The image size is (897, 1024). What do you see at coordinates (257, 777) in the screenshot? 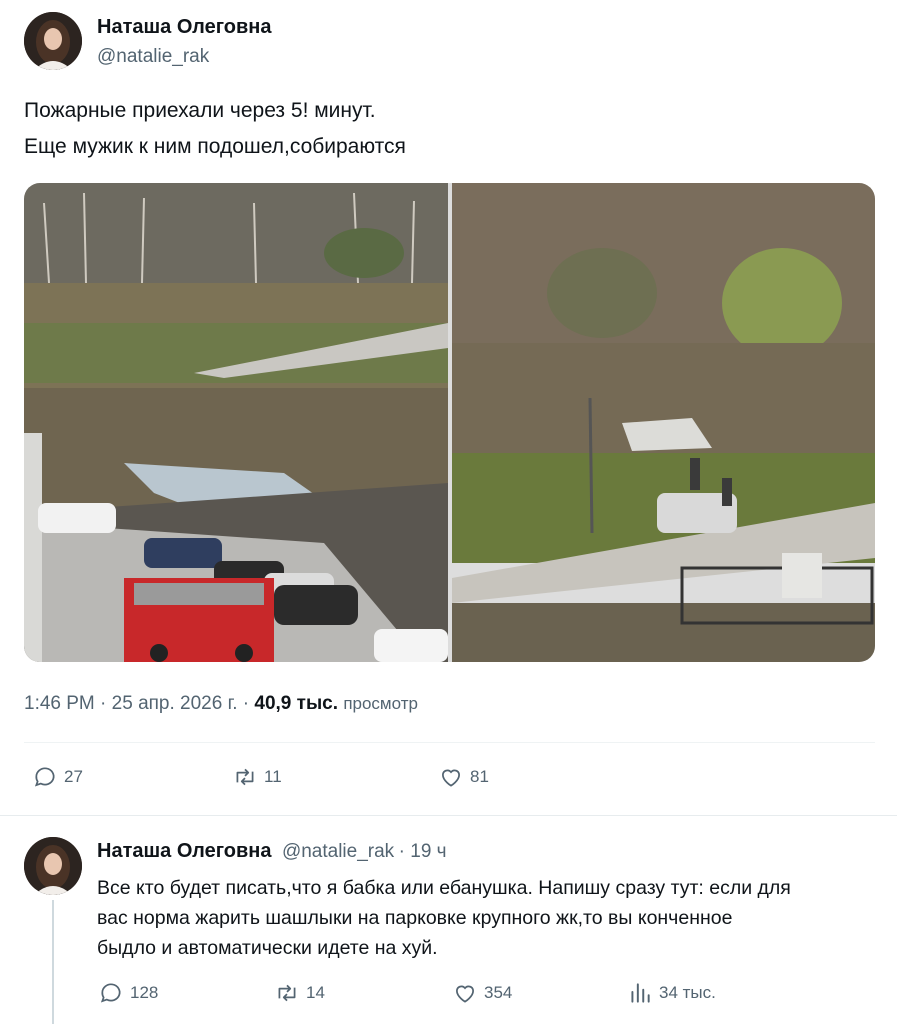
I see `retweet-button: 11` at bounding box center [257, 777].